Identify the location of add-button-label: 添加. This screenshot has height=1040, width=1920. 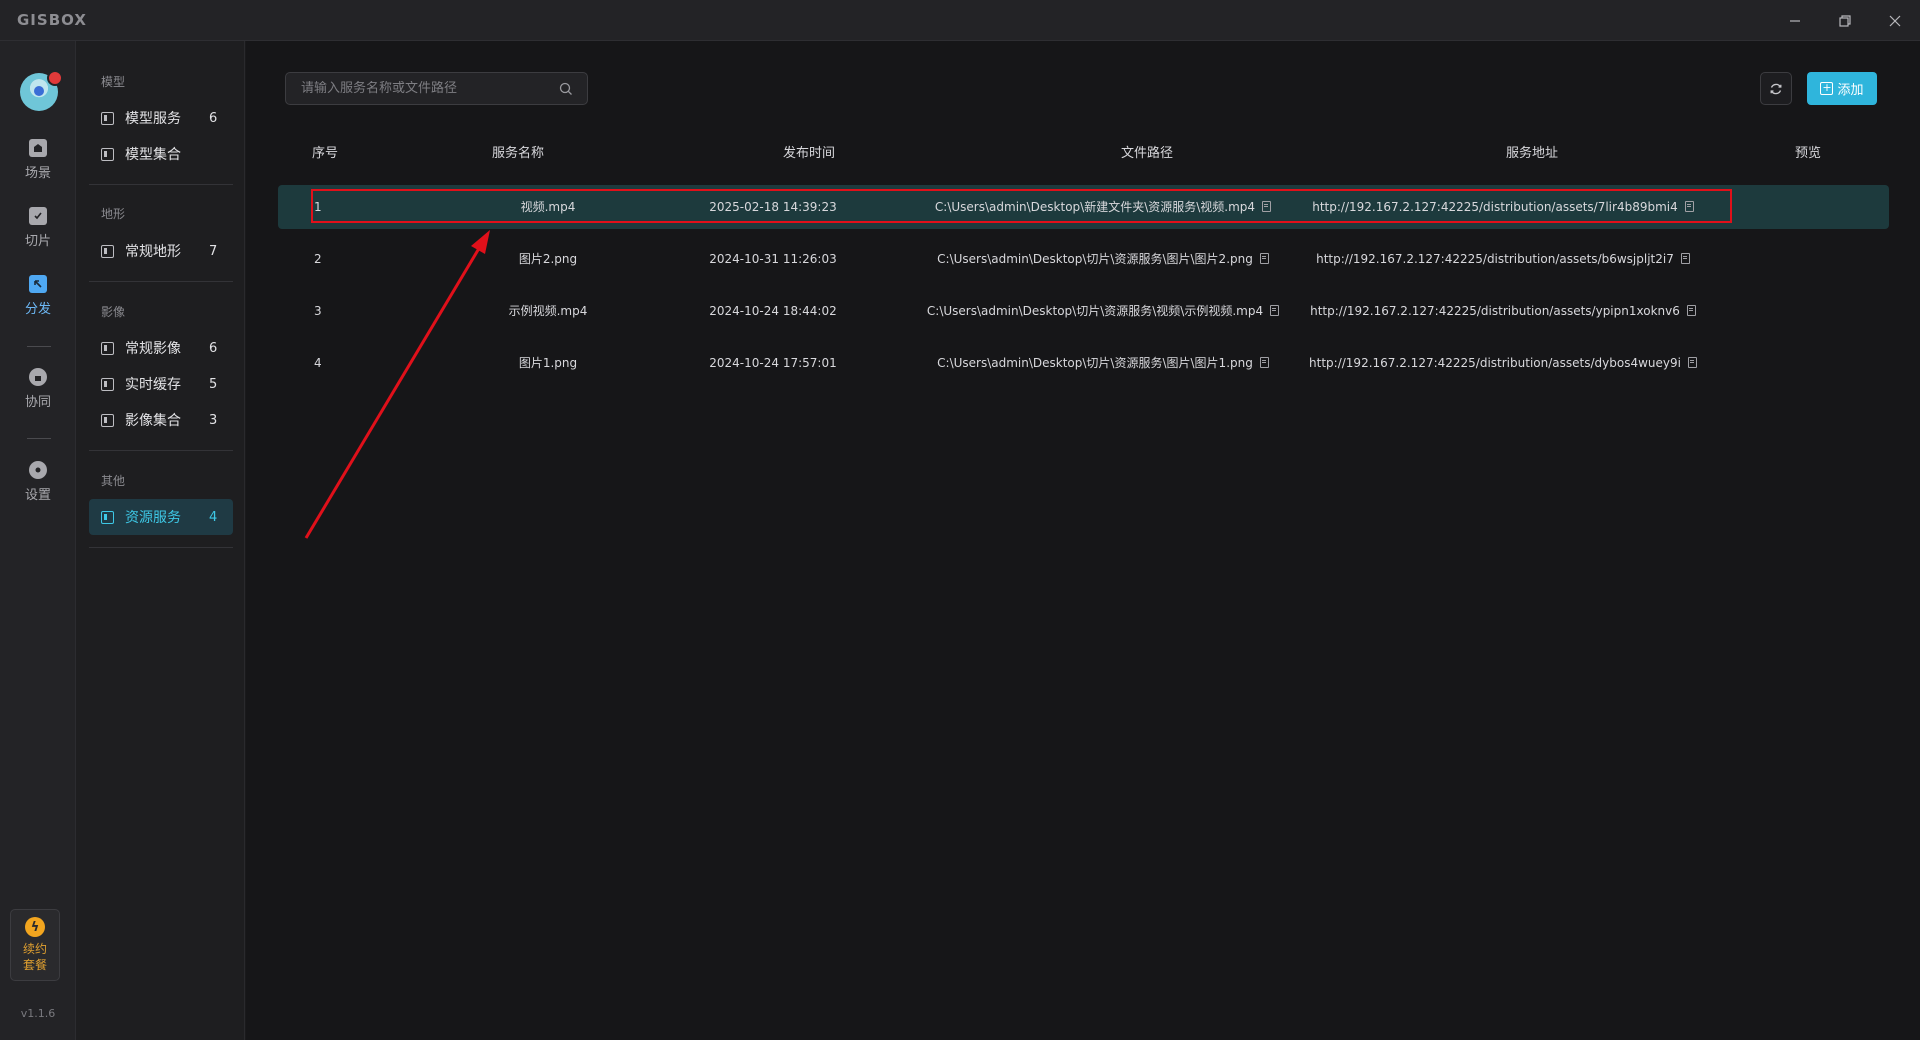
(1850, 90).